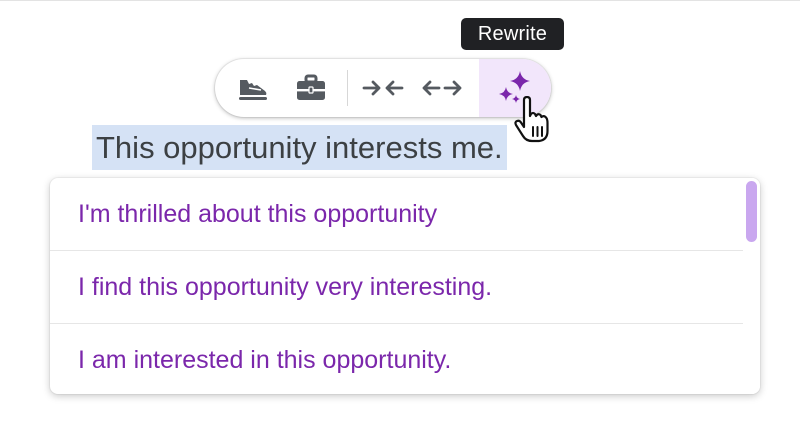 This screenshot has width=800, height=439. I want to click on shorten-button, so click(383, 88).